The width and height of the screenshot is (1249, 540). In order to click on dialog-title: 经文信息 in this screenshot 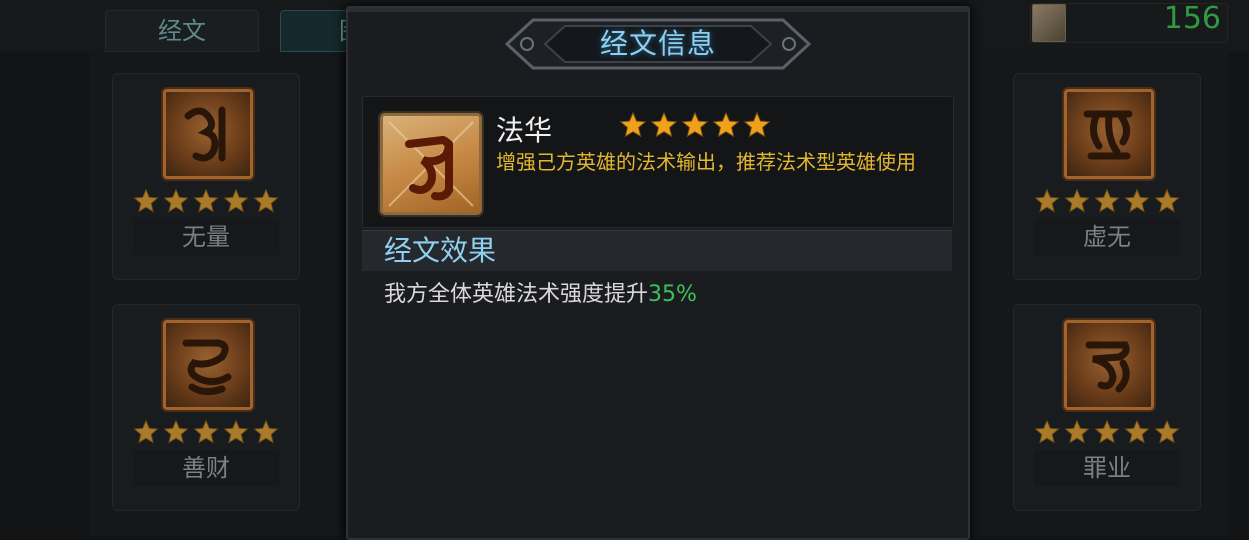, I will do `click(657, 43)`.